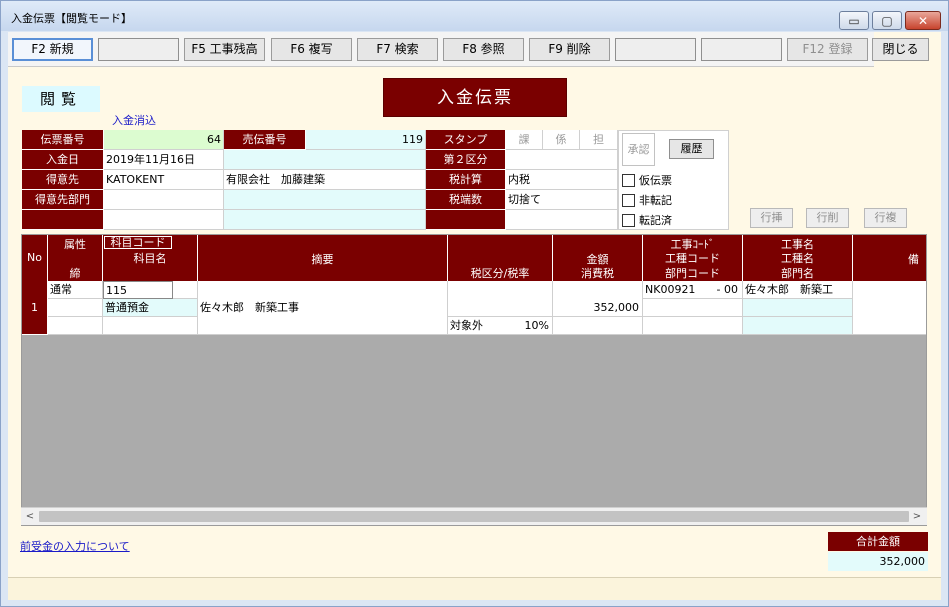 This screenshot has width=949, height=607. I want to click on row-job-sub: - 00, so click(727, 289).